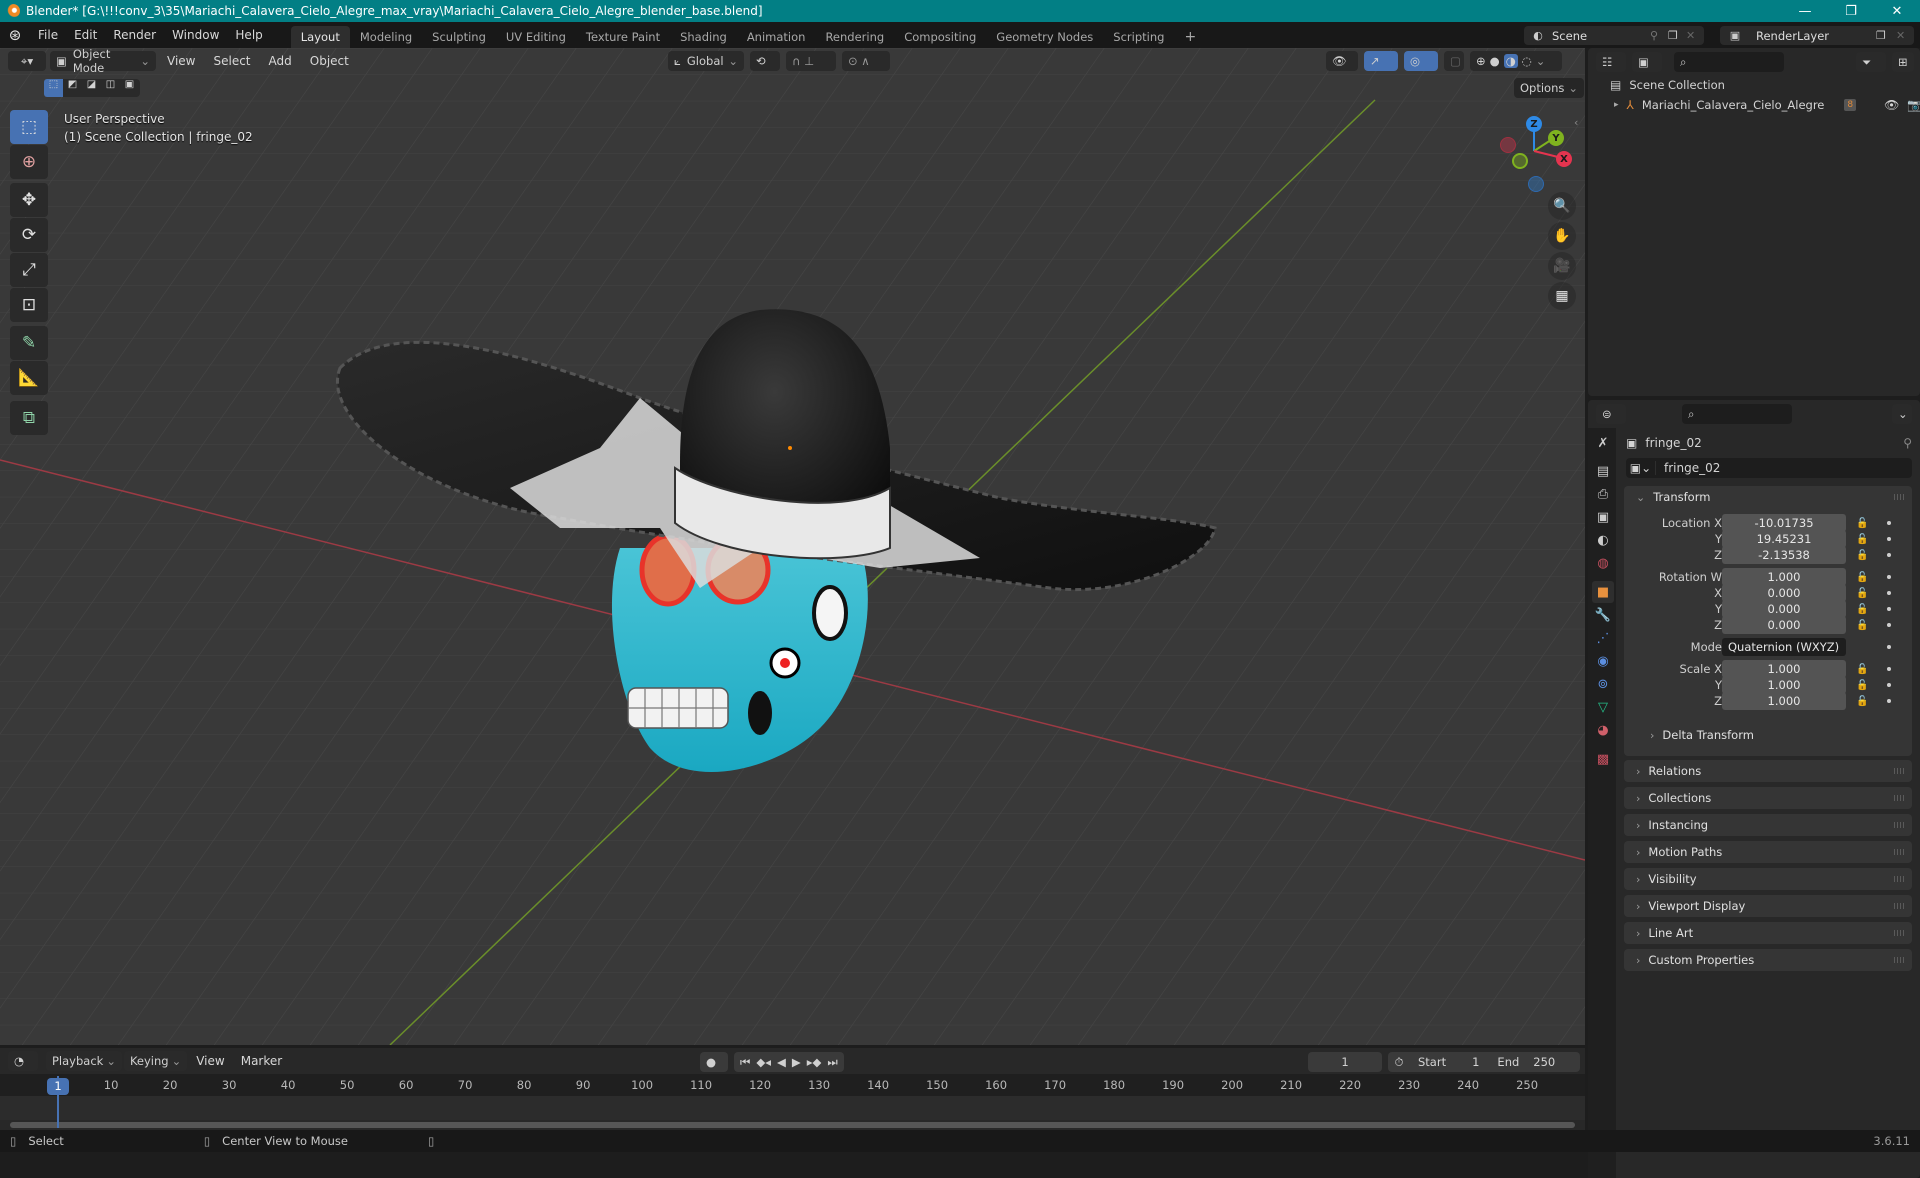  I want to click on menu-help: Help, so click(248, 35).